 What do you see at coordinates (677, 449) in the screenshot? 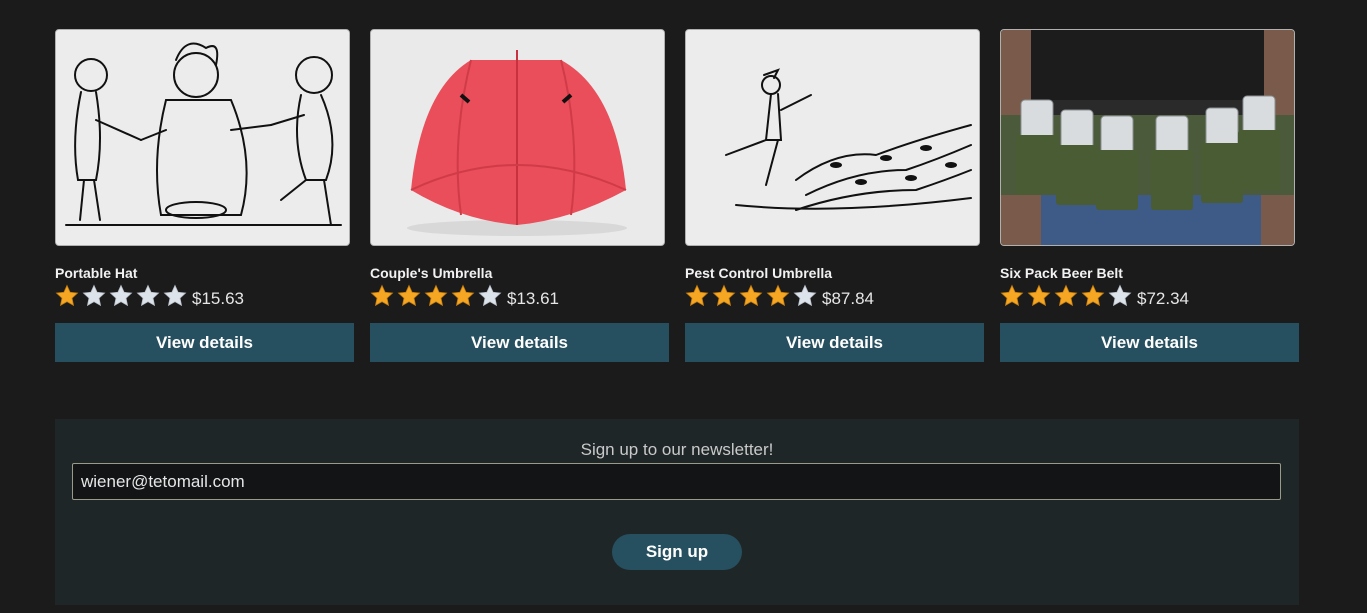
I see `newsletter-title: Sign up to our newsletter!` at bounding box center [677, 449].